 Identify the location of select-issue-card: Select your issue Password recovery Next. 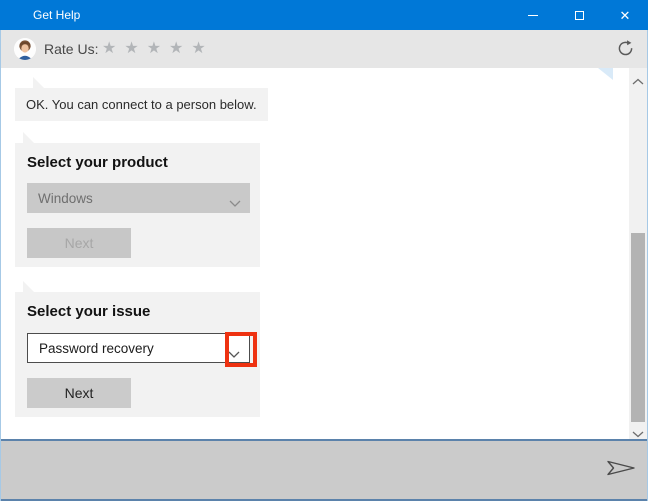
(137, 354).